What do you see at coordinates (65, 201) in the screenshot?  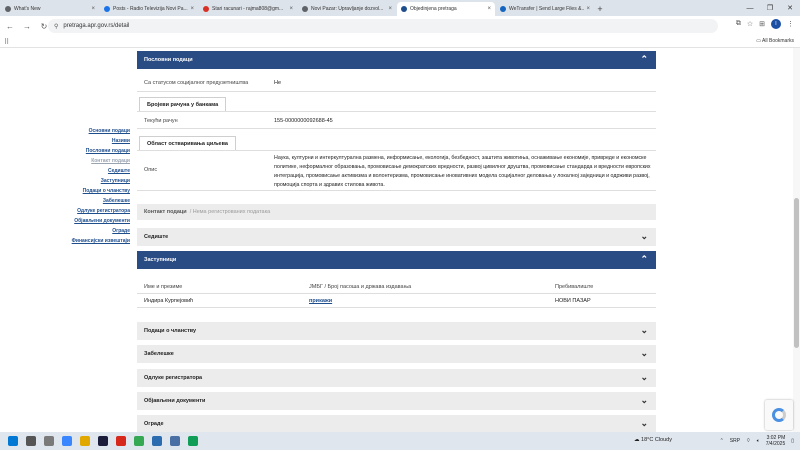 I see `section-nav-link: Забелешке` at bounding box center [65, 201].